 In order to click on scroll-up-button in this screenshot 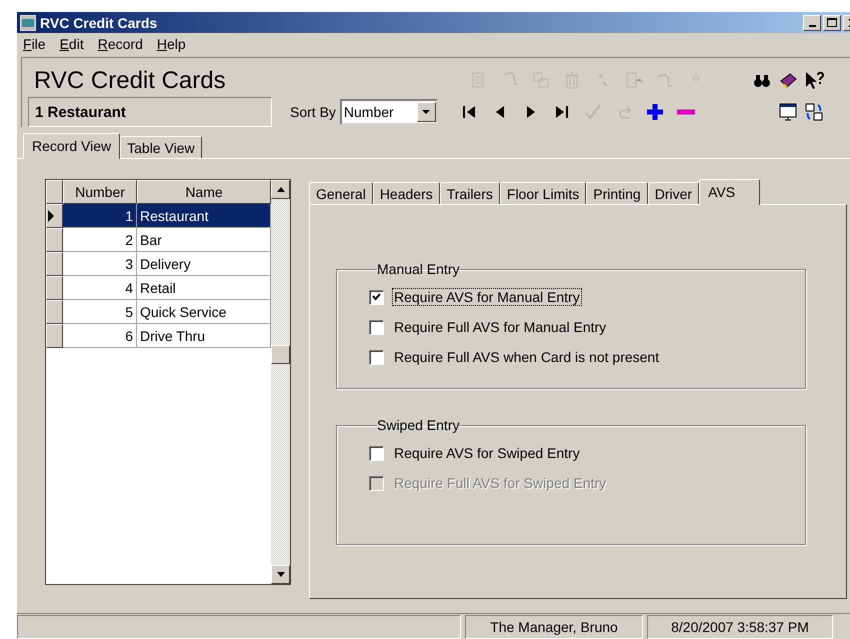, I will do `click(280, 189)`.